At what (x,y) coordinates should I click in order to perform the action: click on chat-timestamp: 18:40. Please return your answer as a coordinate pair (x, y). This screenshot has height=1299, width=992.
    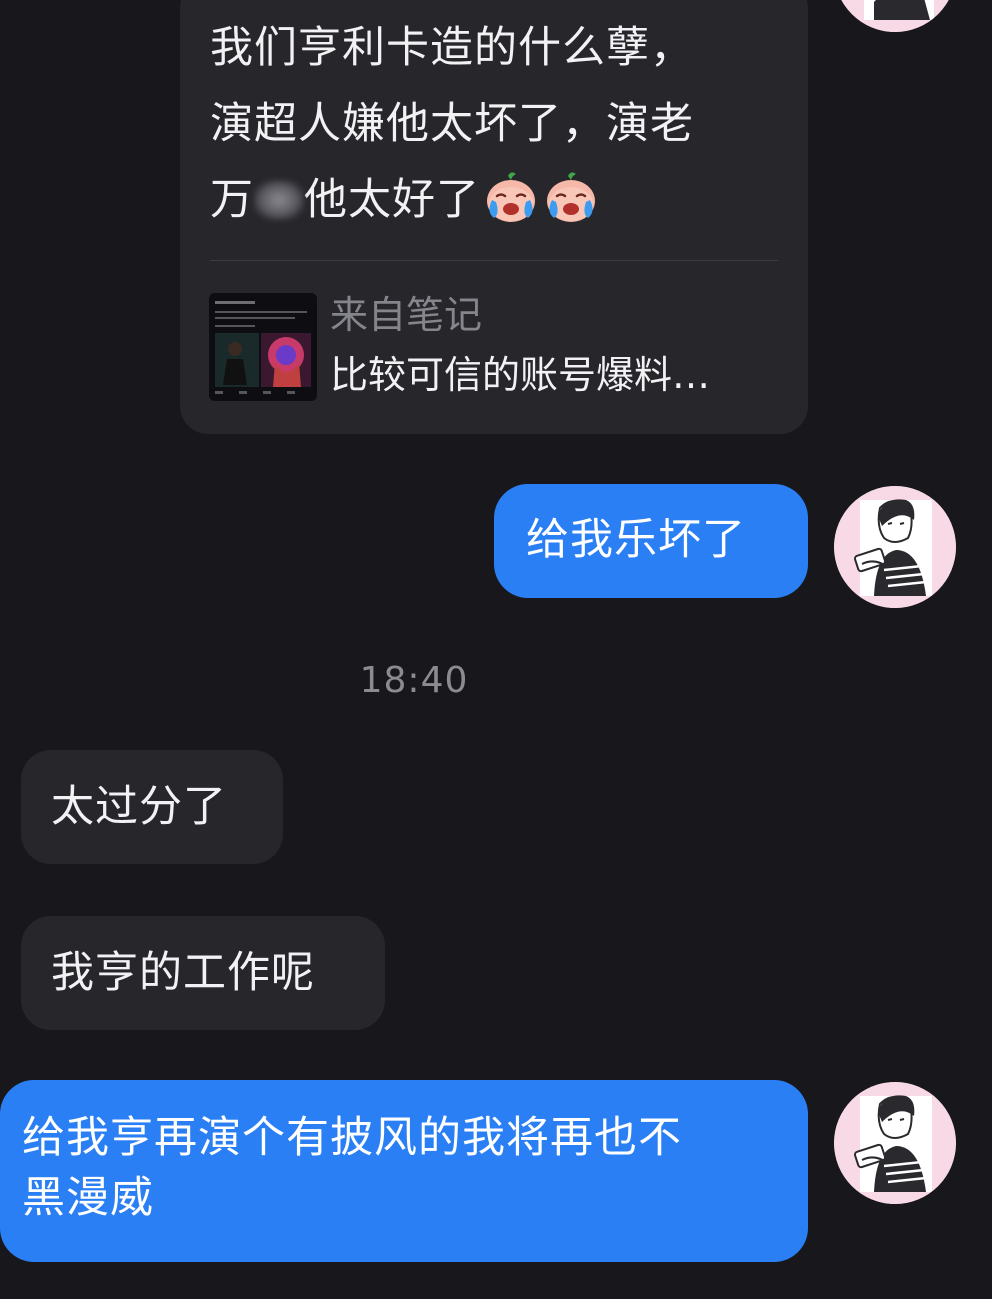
    Looking at the image, I should click on (414, 680).